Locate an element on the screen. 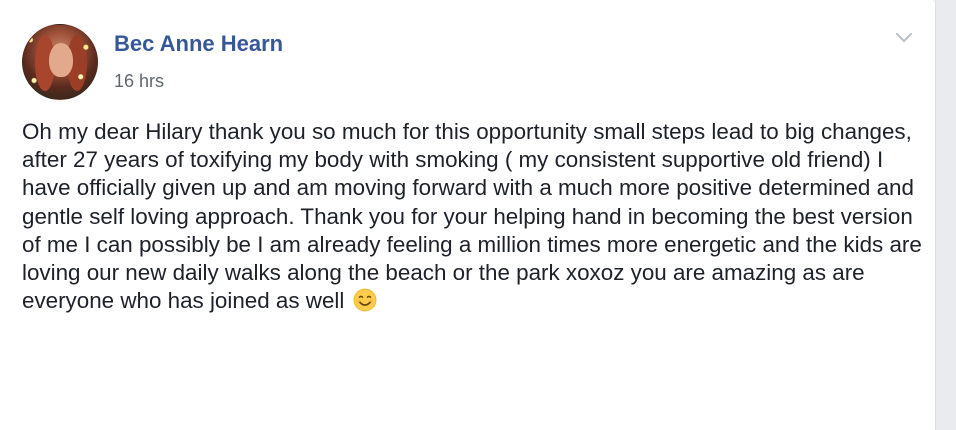 The height and width of the screenshot is (430, 956). author-avatar is located at coordinates (60, 62).